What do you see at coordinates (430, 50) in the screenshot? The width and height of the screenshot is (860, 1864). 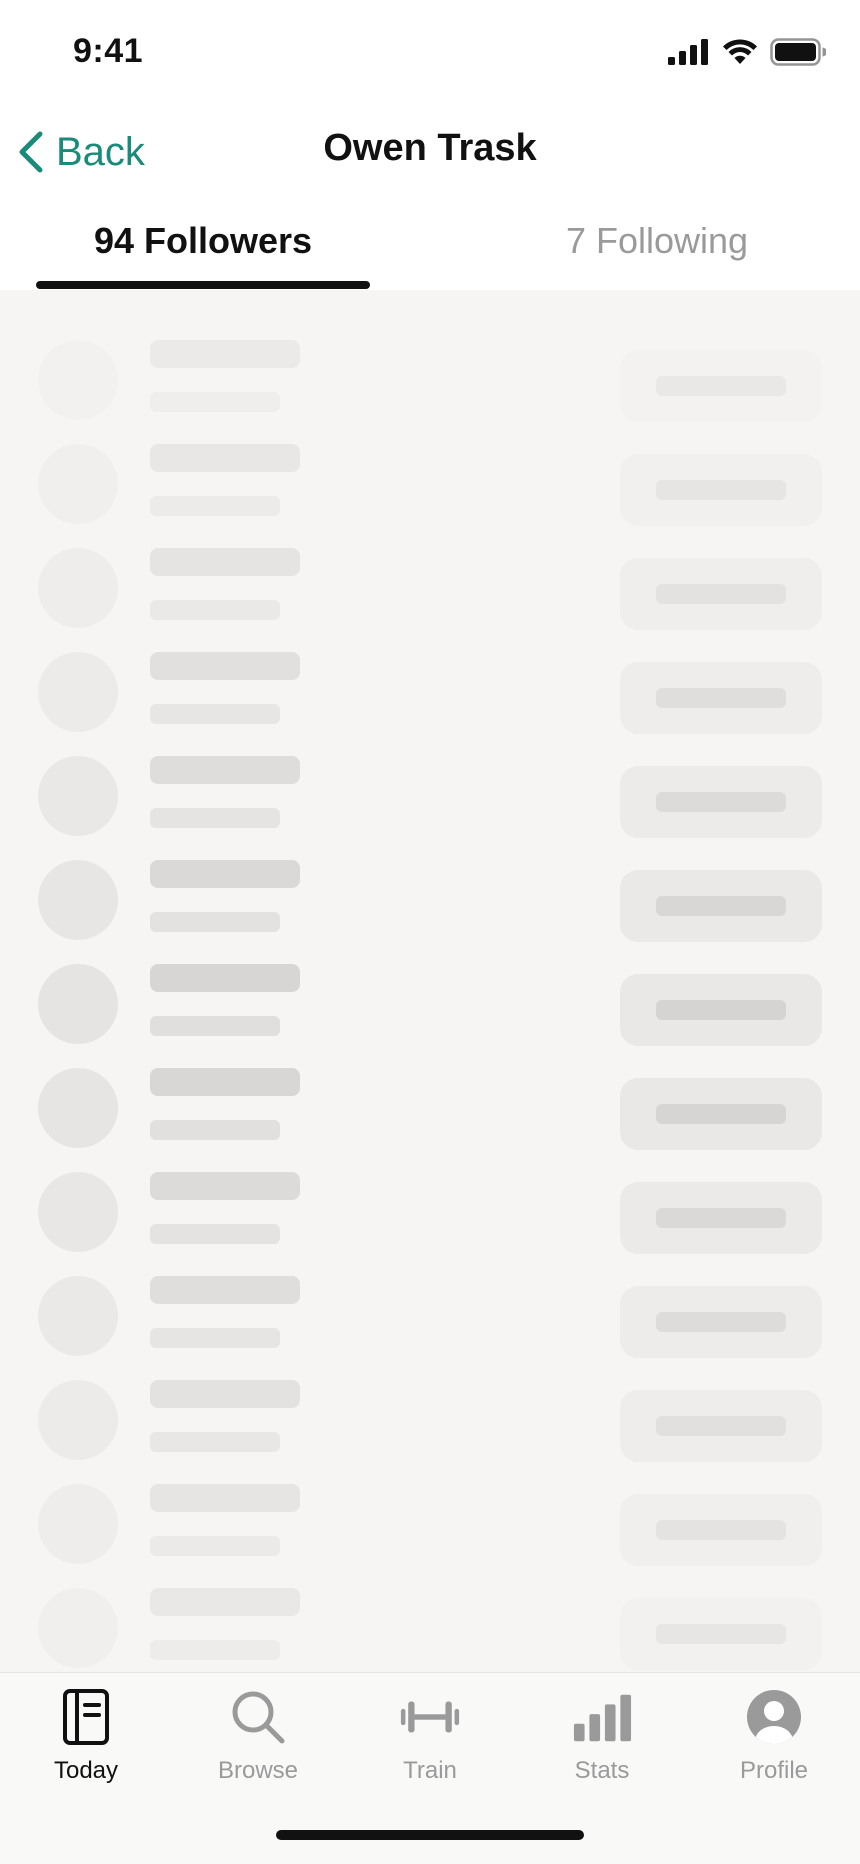 I see `status-bar: 9:41` at bounding box center [430, 50].